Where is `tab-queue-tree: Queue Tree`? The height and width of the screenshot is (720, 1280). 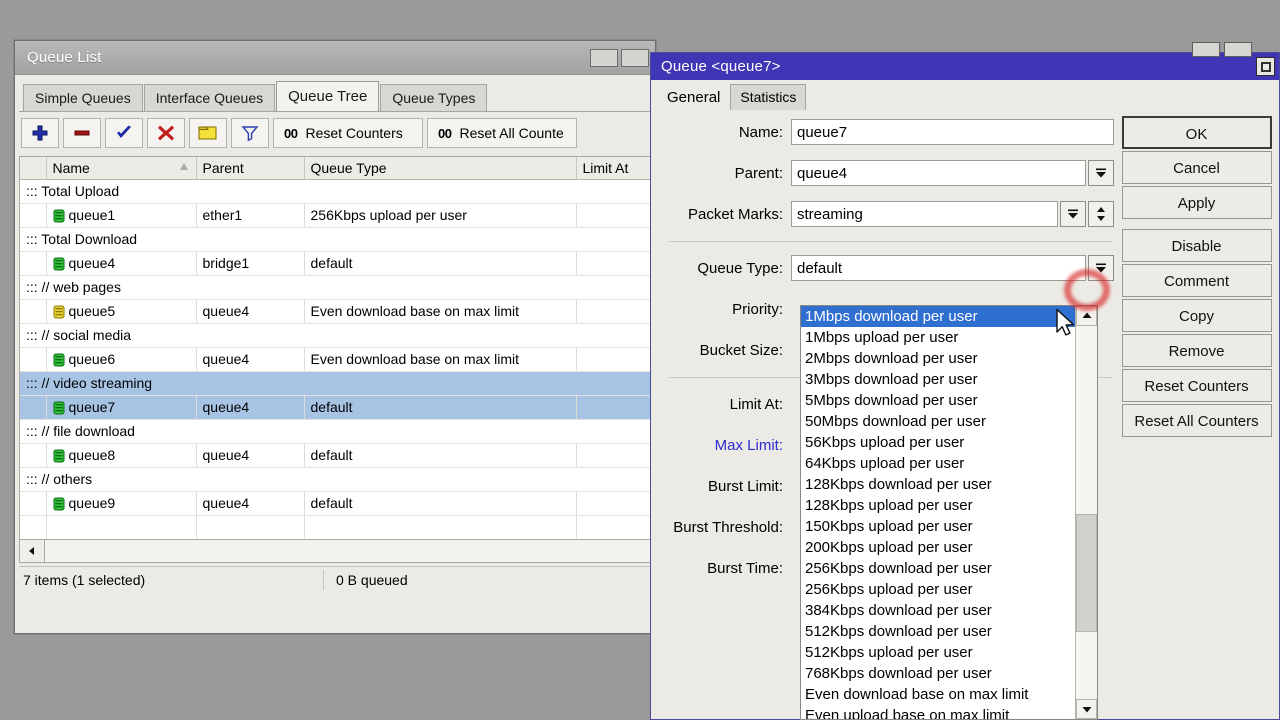 tab-queue-tree: Queue Tree is located at coordinates (328, 96).